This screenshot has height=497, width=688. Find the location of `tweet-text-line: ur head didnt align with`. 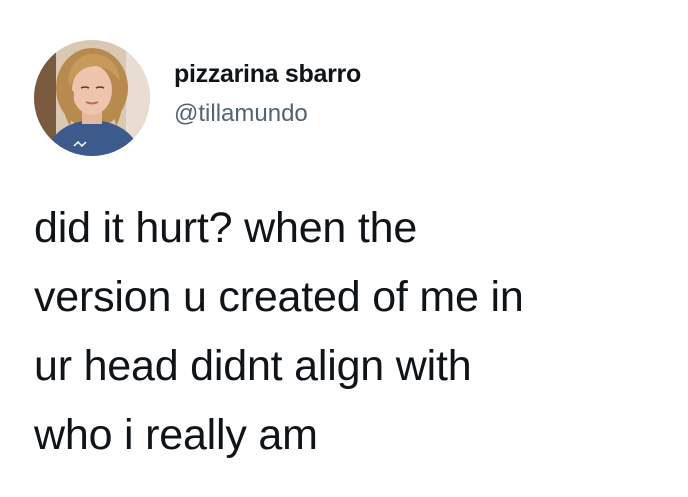

tweet-text-line: ur head didnt align with is located at coordinates (253, 366).